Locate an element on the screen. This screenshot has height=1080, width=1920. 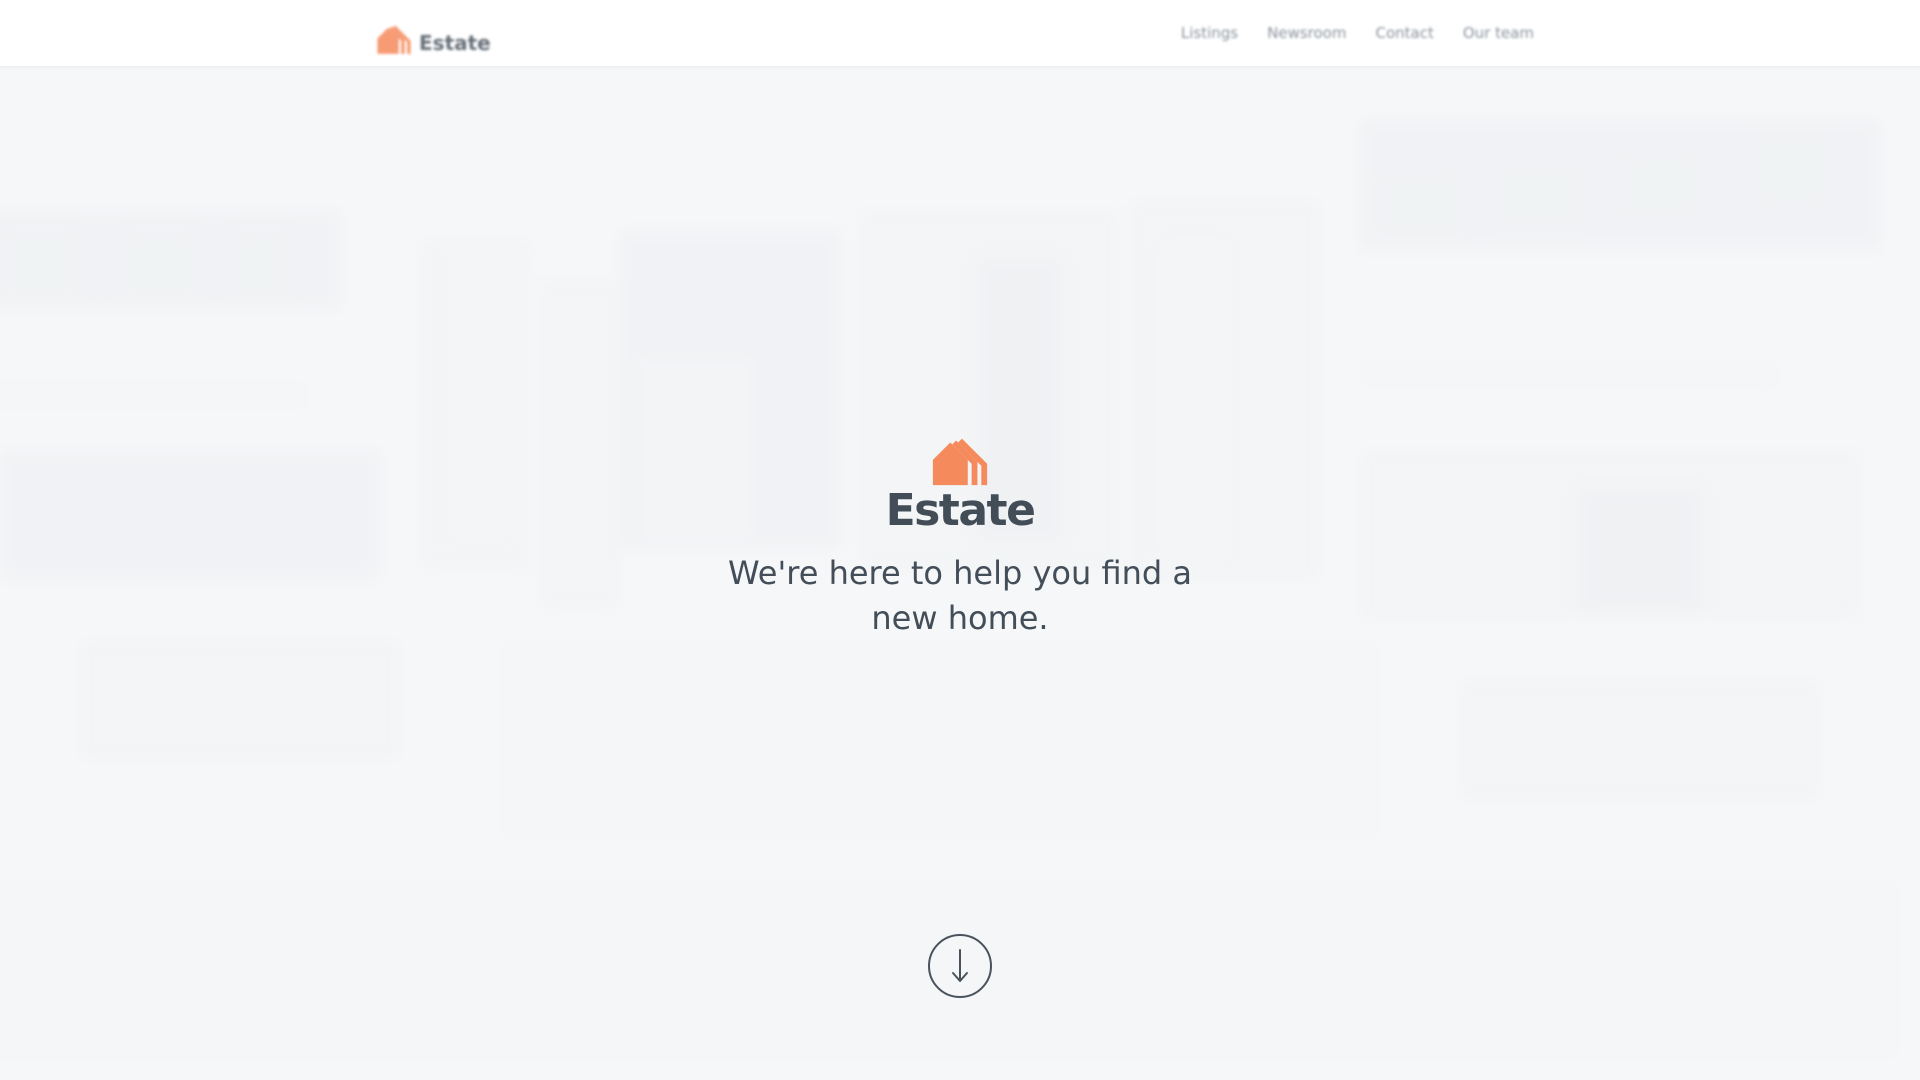
nav-link-newsroom: Newsroom is located at coordinates (1306, 33).